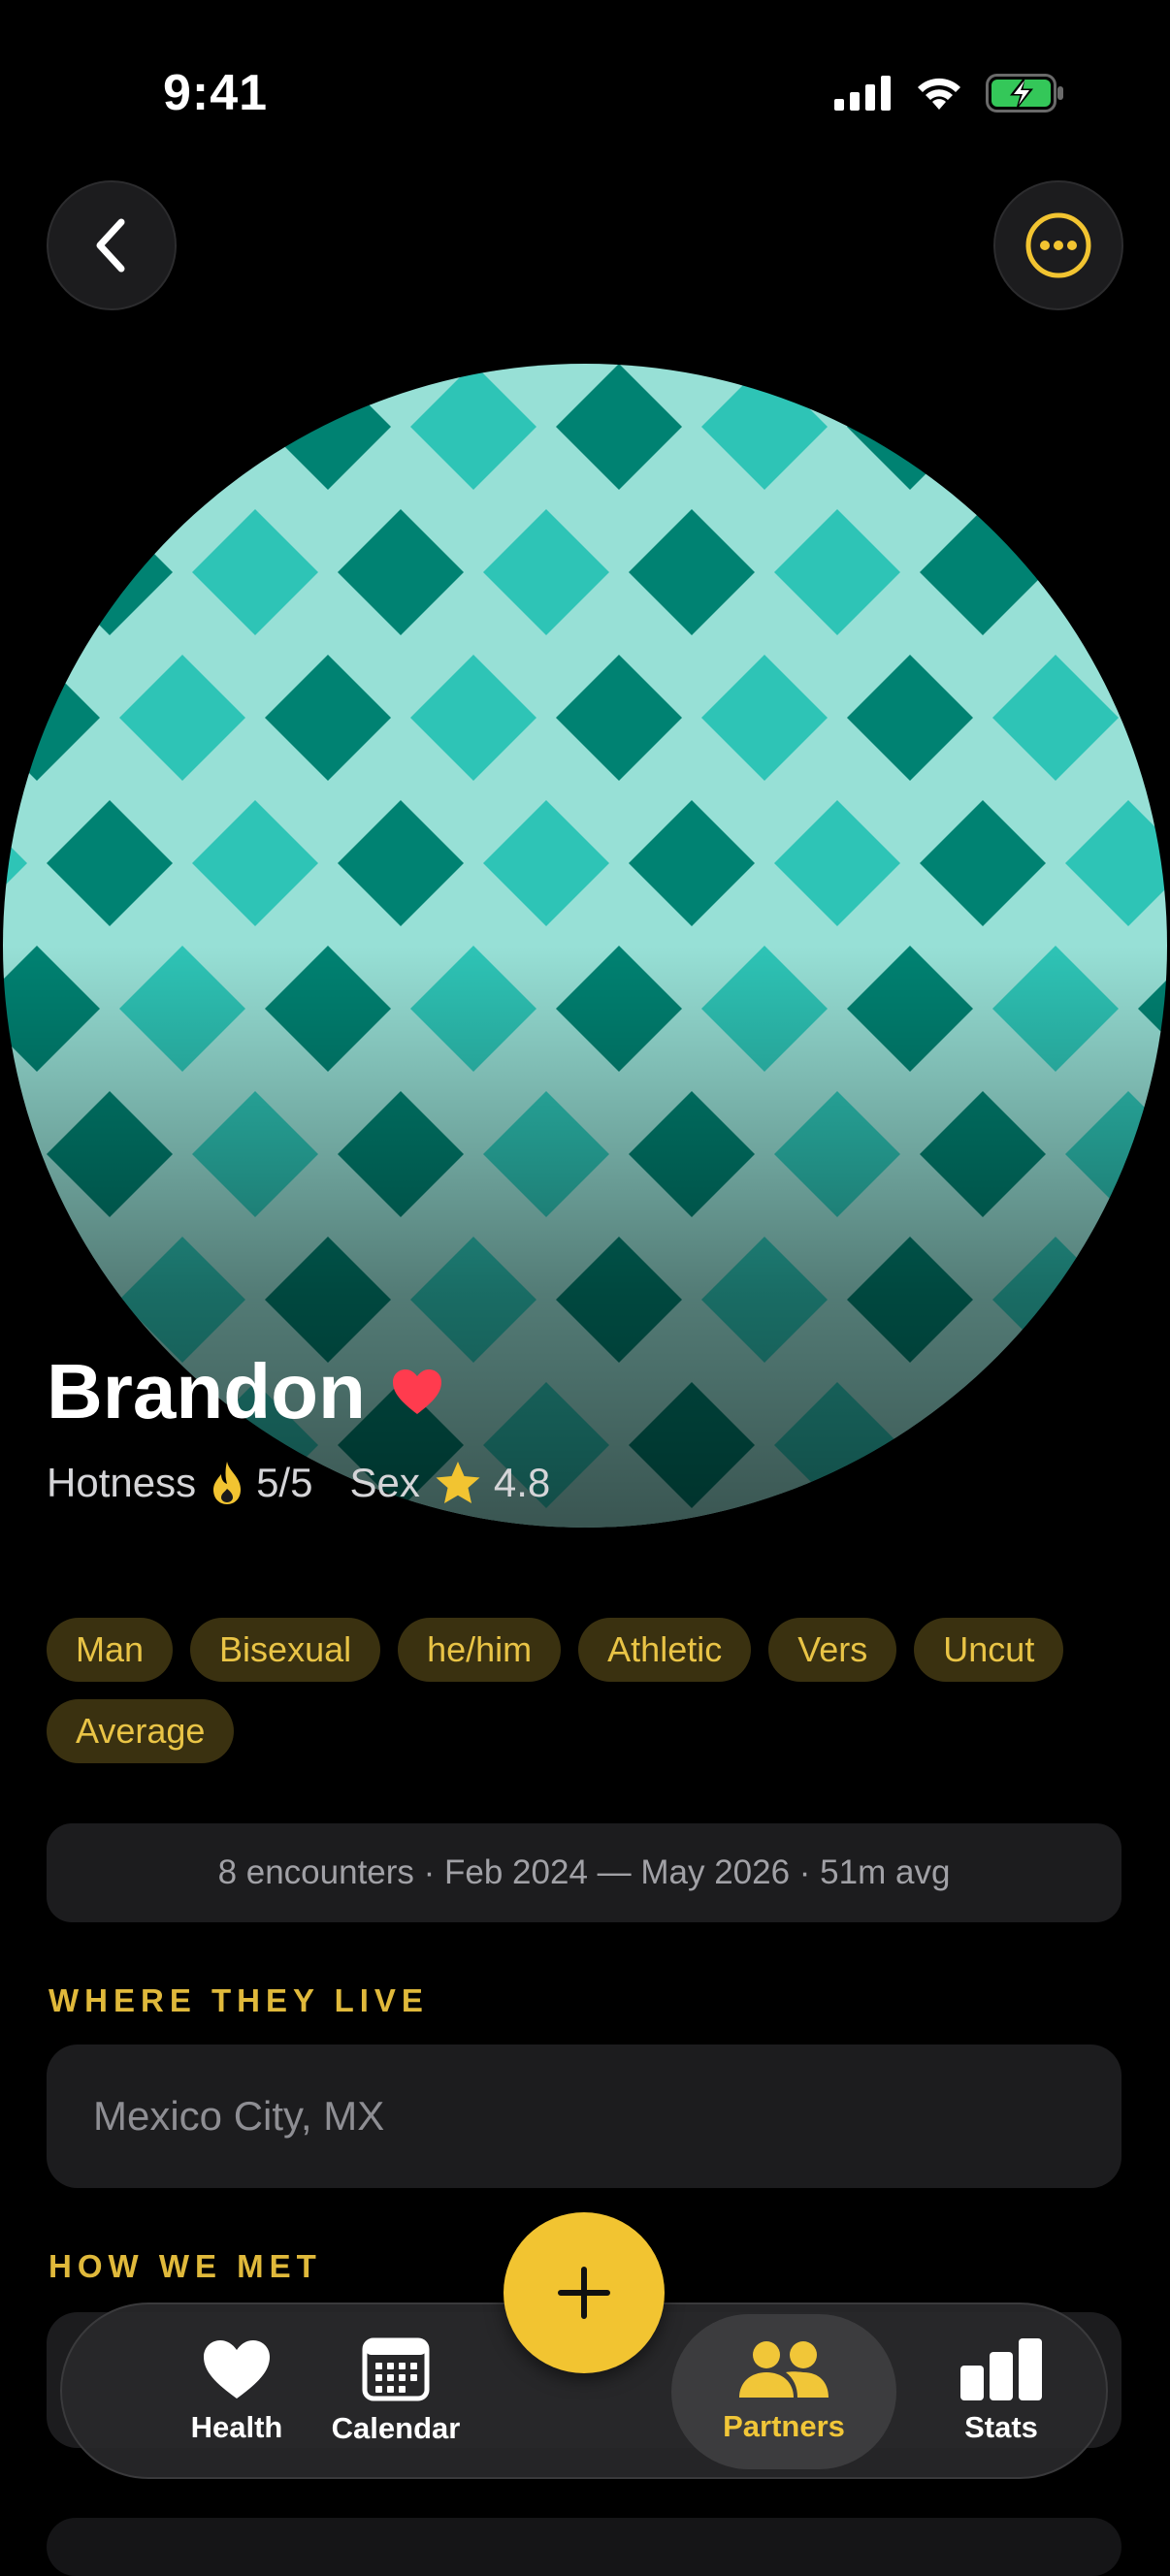 This screenshot has width=1170, height=2576. Describe the element at coordinates (216, 93) in the screenshot. I see `status-time: 9:41` at that location.